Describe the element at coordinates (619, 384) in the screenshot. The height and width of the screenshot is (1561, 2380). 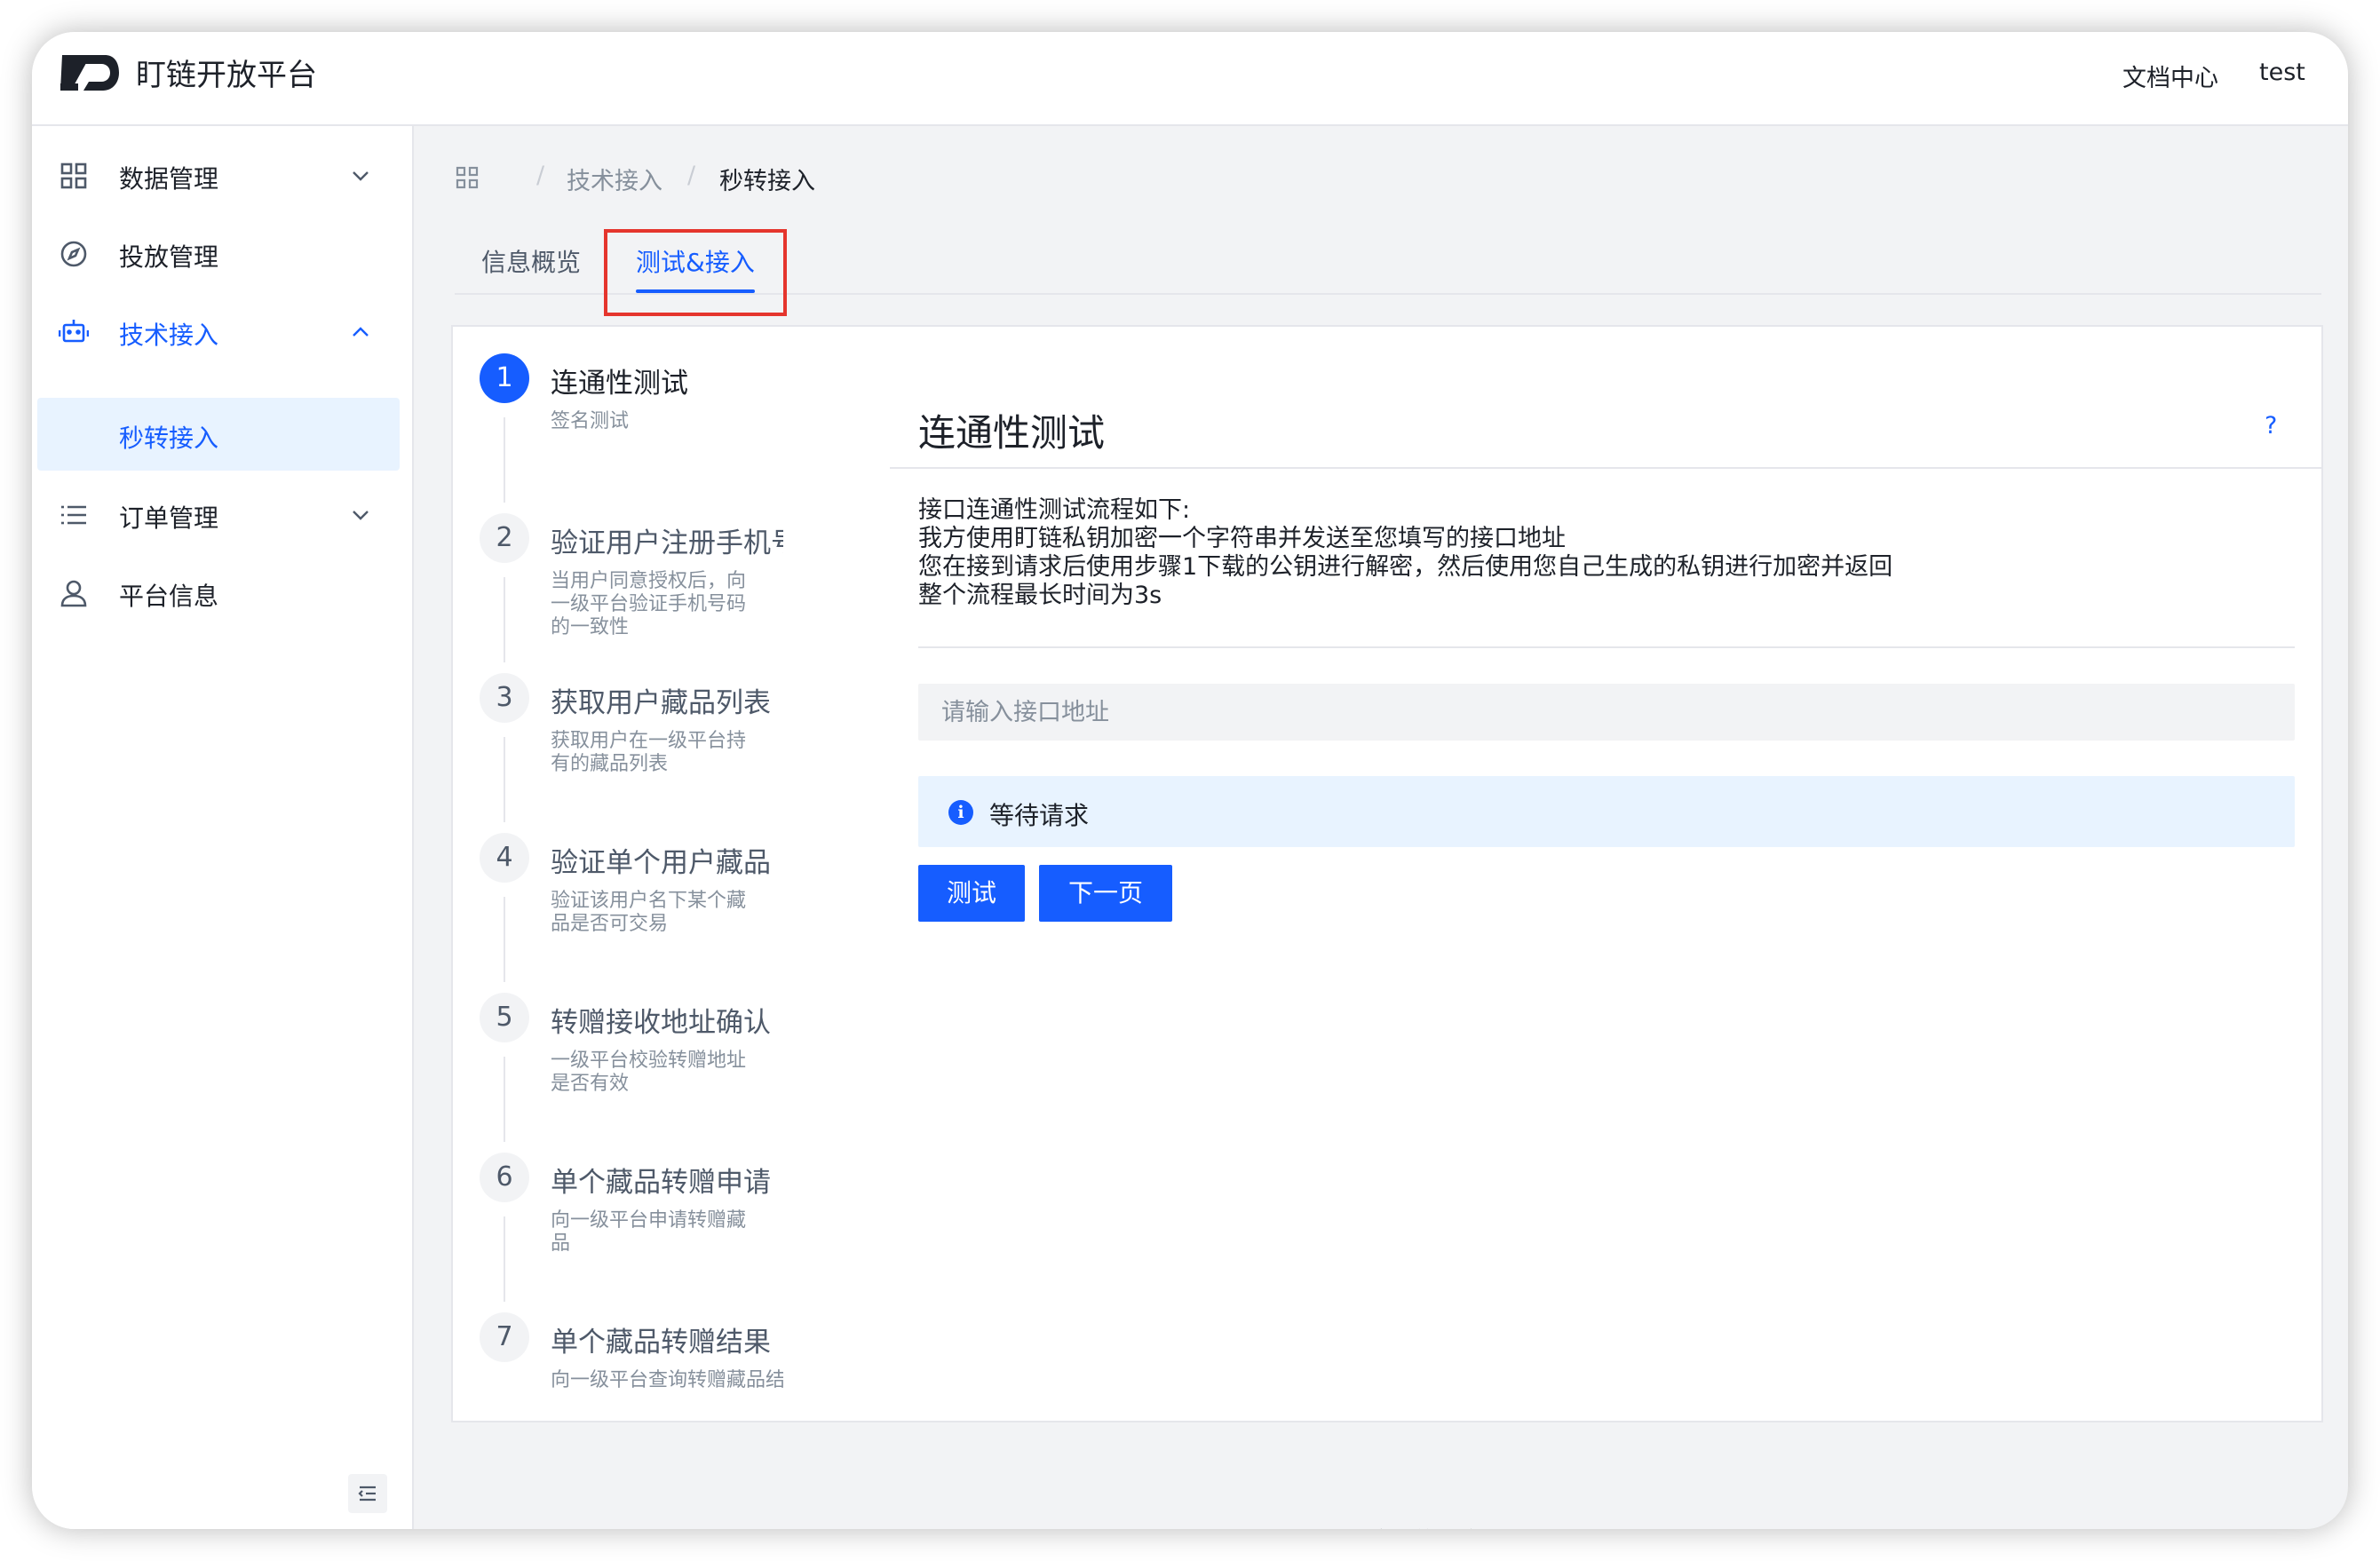
I see `step-title: 连通性测试` at that location.